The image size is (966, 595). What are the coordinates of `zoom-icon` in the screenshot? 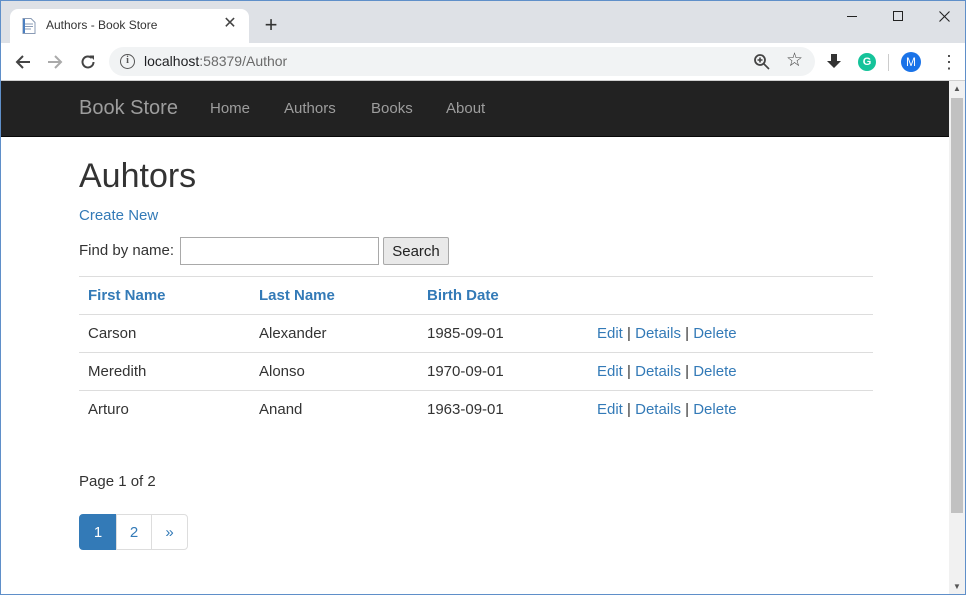 It's located at (762, 62).